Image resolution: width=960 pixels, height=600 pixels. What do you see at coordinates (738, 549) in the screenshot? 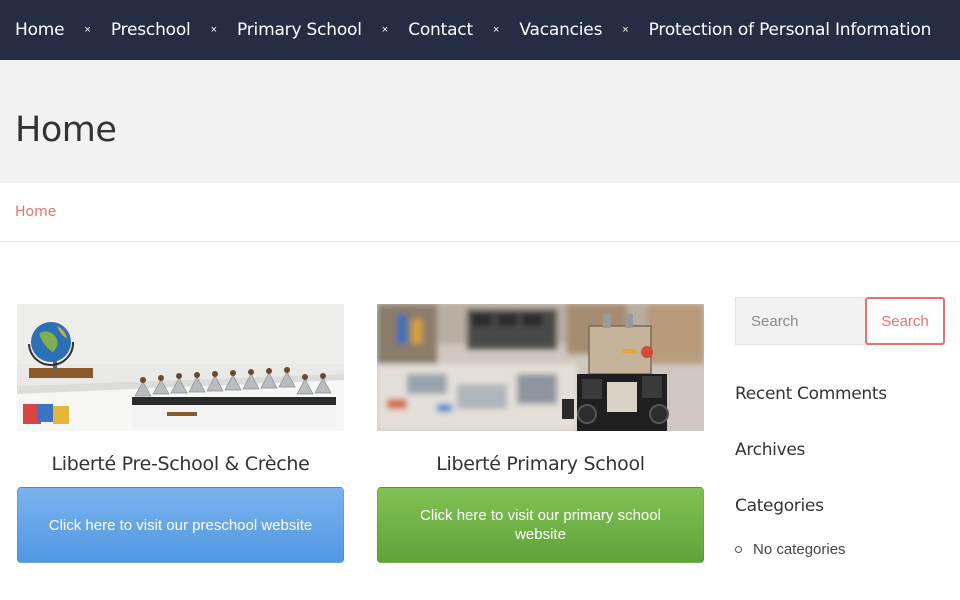
I see `bullet-icon` at bounding box center [738, 549].